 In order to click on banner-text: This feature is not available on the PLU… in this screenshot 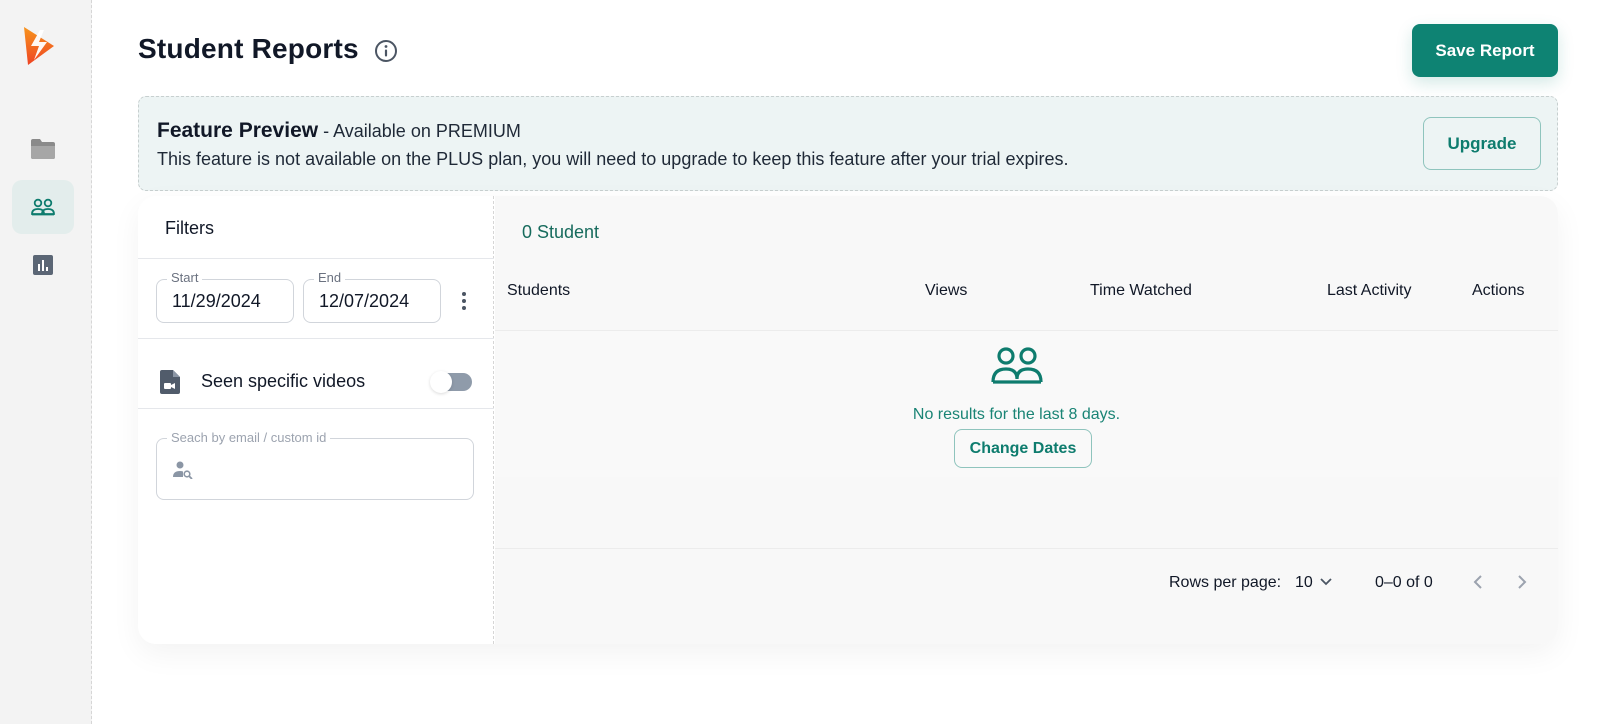, I will do `click(613, 159)`.